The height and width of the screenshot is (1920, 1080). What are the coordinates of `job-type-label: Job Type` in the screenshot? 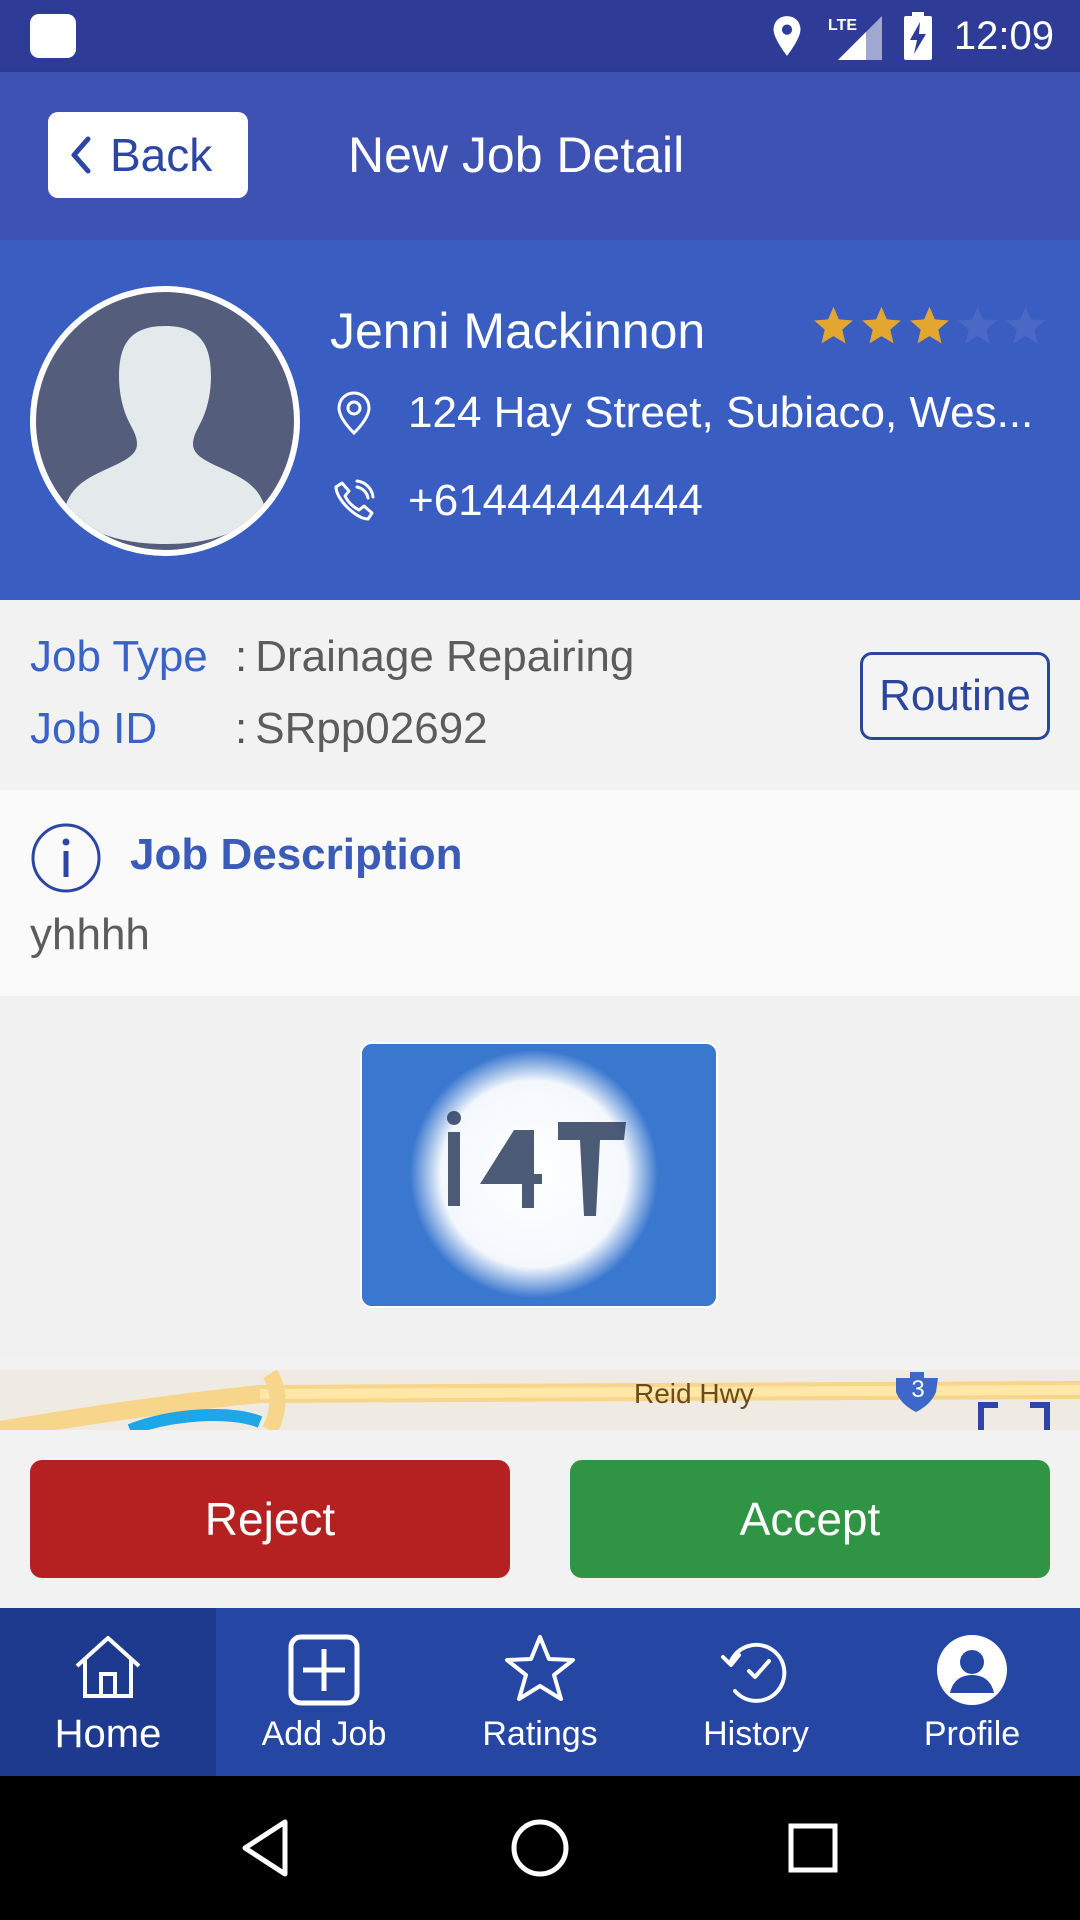 It's located at (119, 656).